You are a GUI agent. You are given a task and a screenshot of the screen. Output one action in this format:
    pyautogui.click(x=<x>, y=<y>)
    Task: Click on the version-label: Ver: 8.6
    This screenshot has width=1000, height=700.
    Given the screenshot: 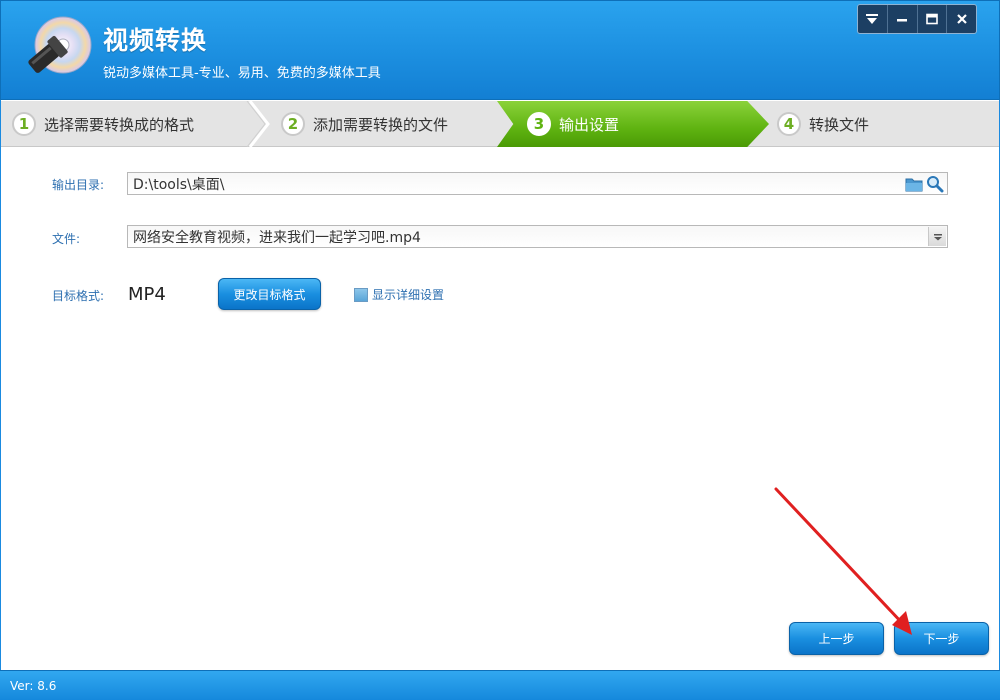 What is the action you would take?
    pyautogui.click(x=33, y=686)
    